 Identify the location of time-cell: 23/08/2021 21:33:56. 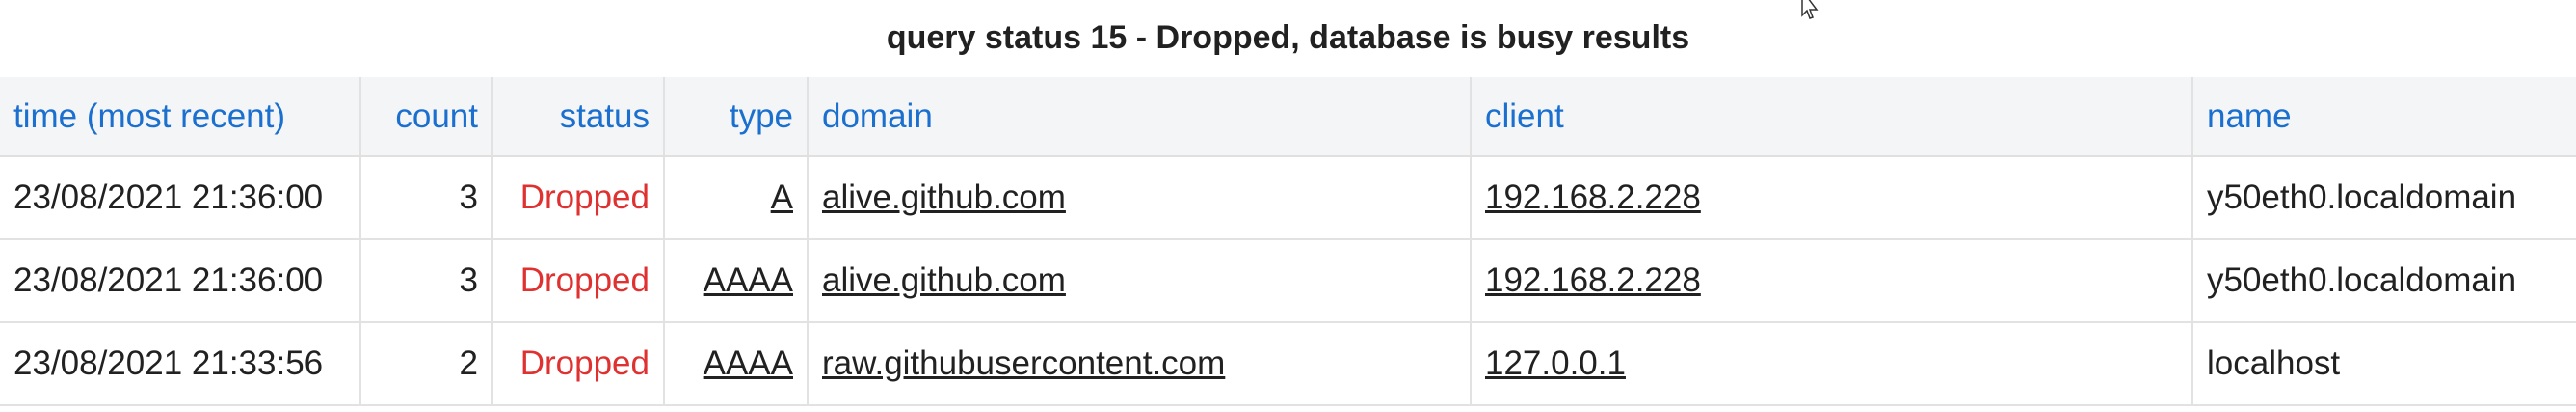
(180, 364).